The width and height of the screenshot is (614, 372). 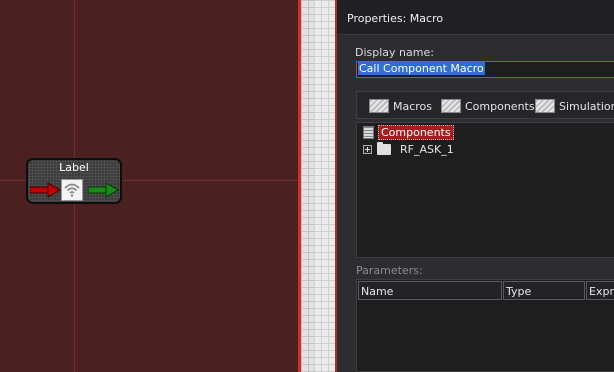 I want to click on document-icon, so click(x=368, y=132).